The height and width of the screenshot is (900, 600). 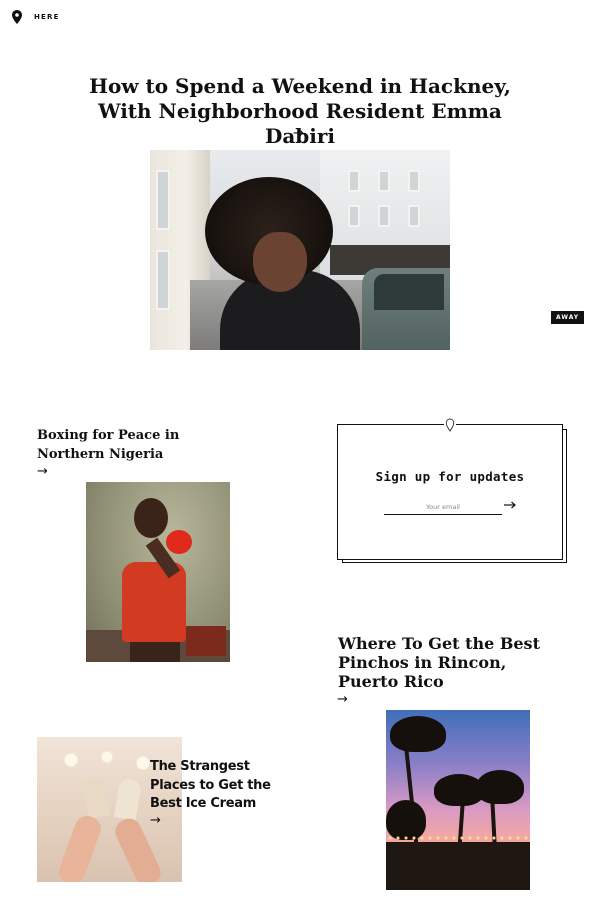 I want to click on signup-heading: Sign up for updates, so click(x=450, y=476).